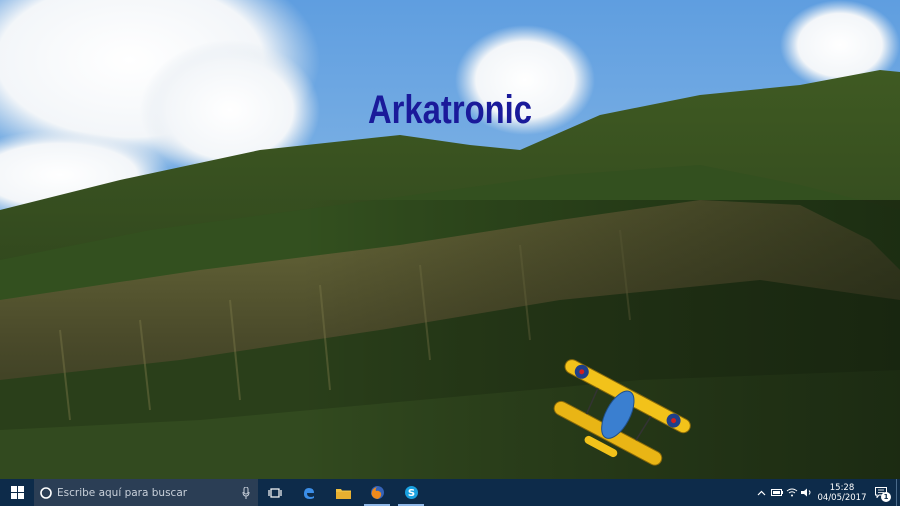 This screenshot has width=900, height=506. I want to click on volume-button, so click(806, 492).